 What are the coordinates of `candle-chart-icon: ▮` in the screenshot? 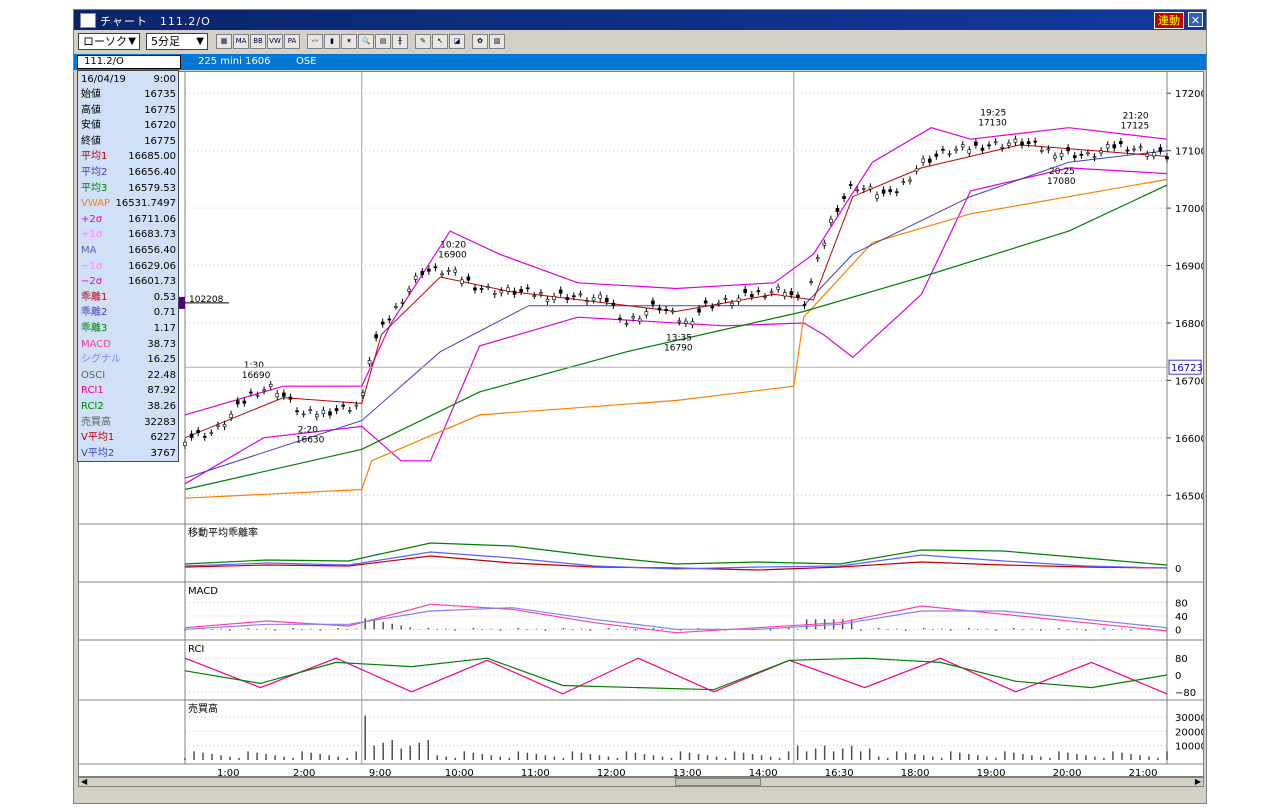 It's located at (332, 41).